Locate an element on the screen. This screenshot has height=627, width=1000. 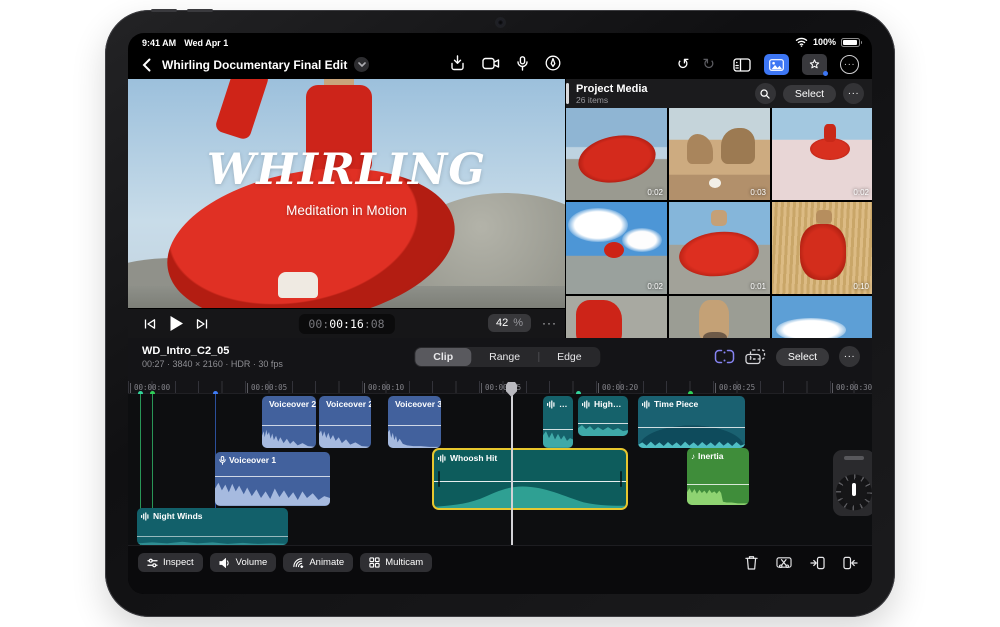
dial-grab-handle is located at coordinates (854, 458).